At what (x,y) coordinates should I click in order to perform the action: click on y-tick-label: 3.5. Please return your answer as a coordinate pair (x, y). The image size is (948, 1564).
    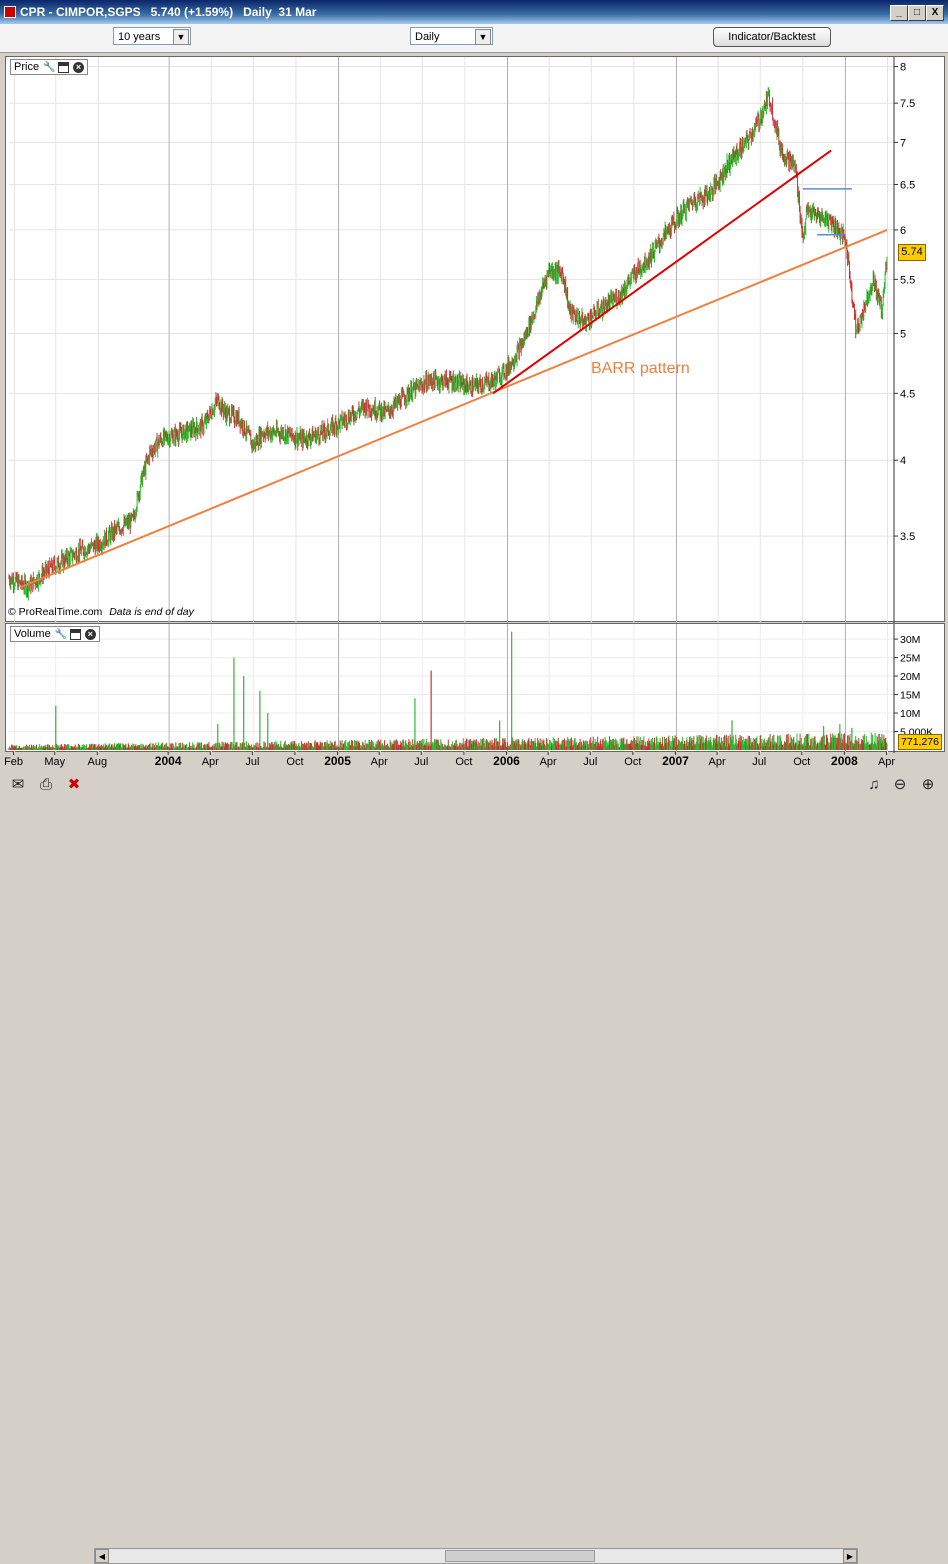
    Looking at the image, I should click on (907, 537).